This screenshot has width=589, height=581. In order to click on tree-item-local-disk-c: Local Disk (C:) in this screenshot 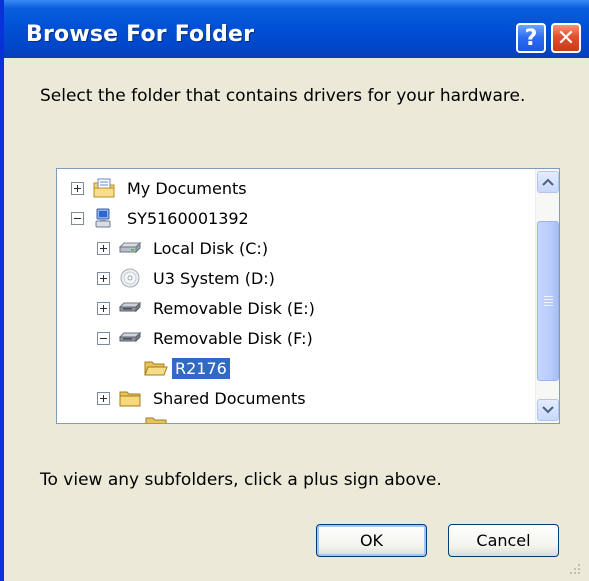, I will do `click(184, 248)`.